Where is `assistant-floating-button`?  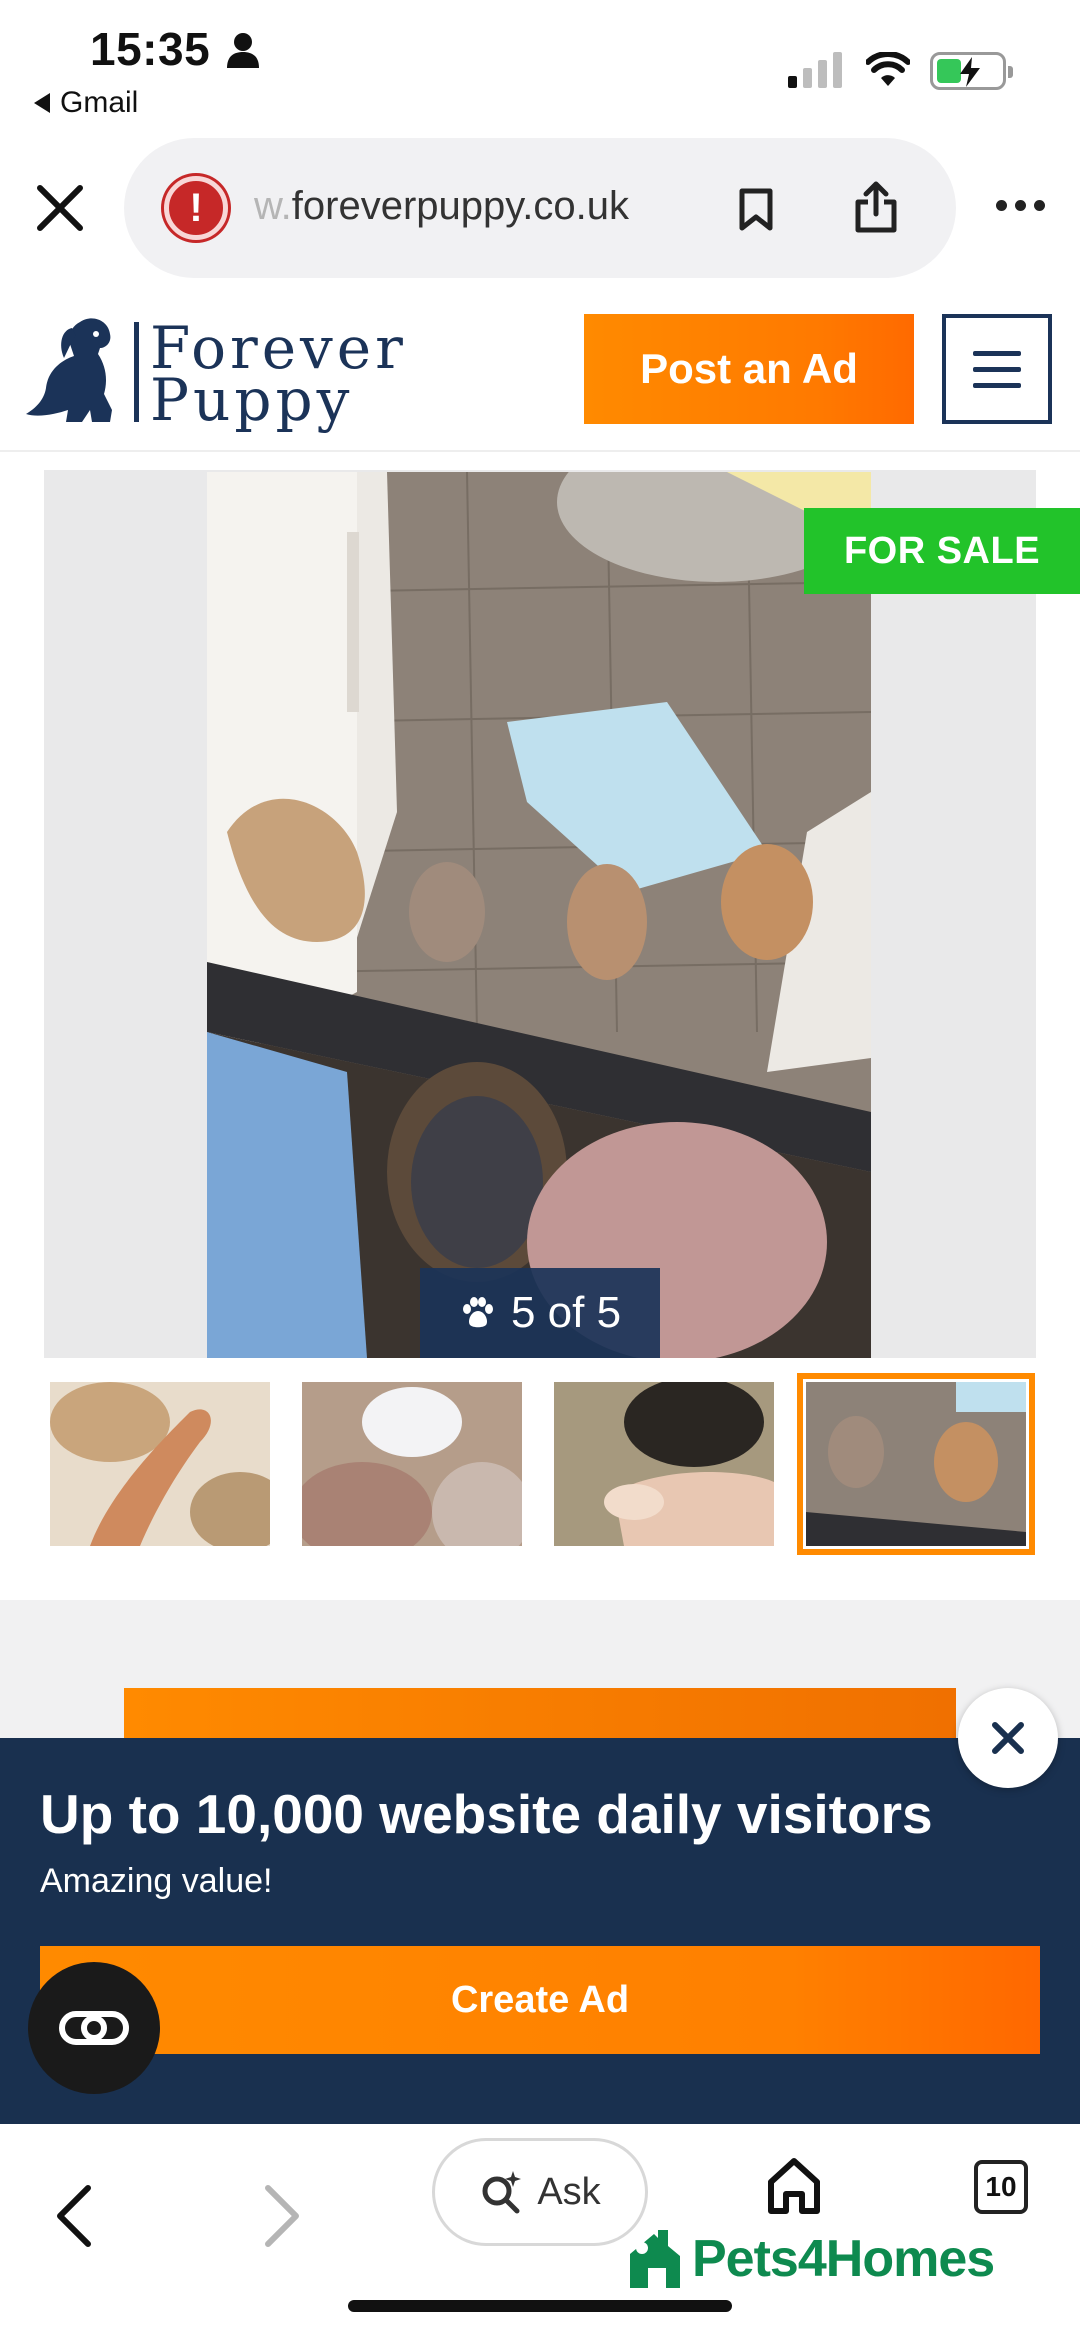
assistant-floating-button is located at coordinates (94, 2028).